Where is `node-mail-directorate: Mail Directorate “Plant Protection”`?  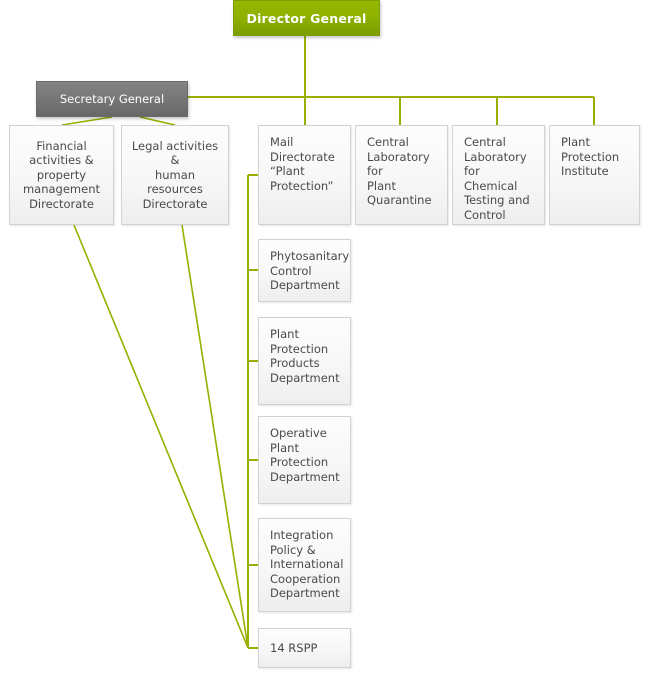 node-mail-directorate: Mail Directorate “Plant Protection” is located at coordinates (304, 175).